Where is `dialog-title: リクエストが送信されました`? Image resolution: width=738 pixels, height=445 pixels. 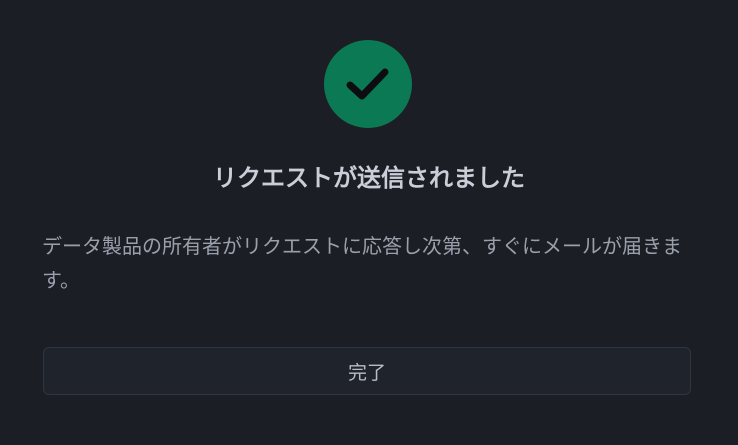
dialog-title: リクエストが送信されました is located at coordinates (369, 178).